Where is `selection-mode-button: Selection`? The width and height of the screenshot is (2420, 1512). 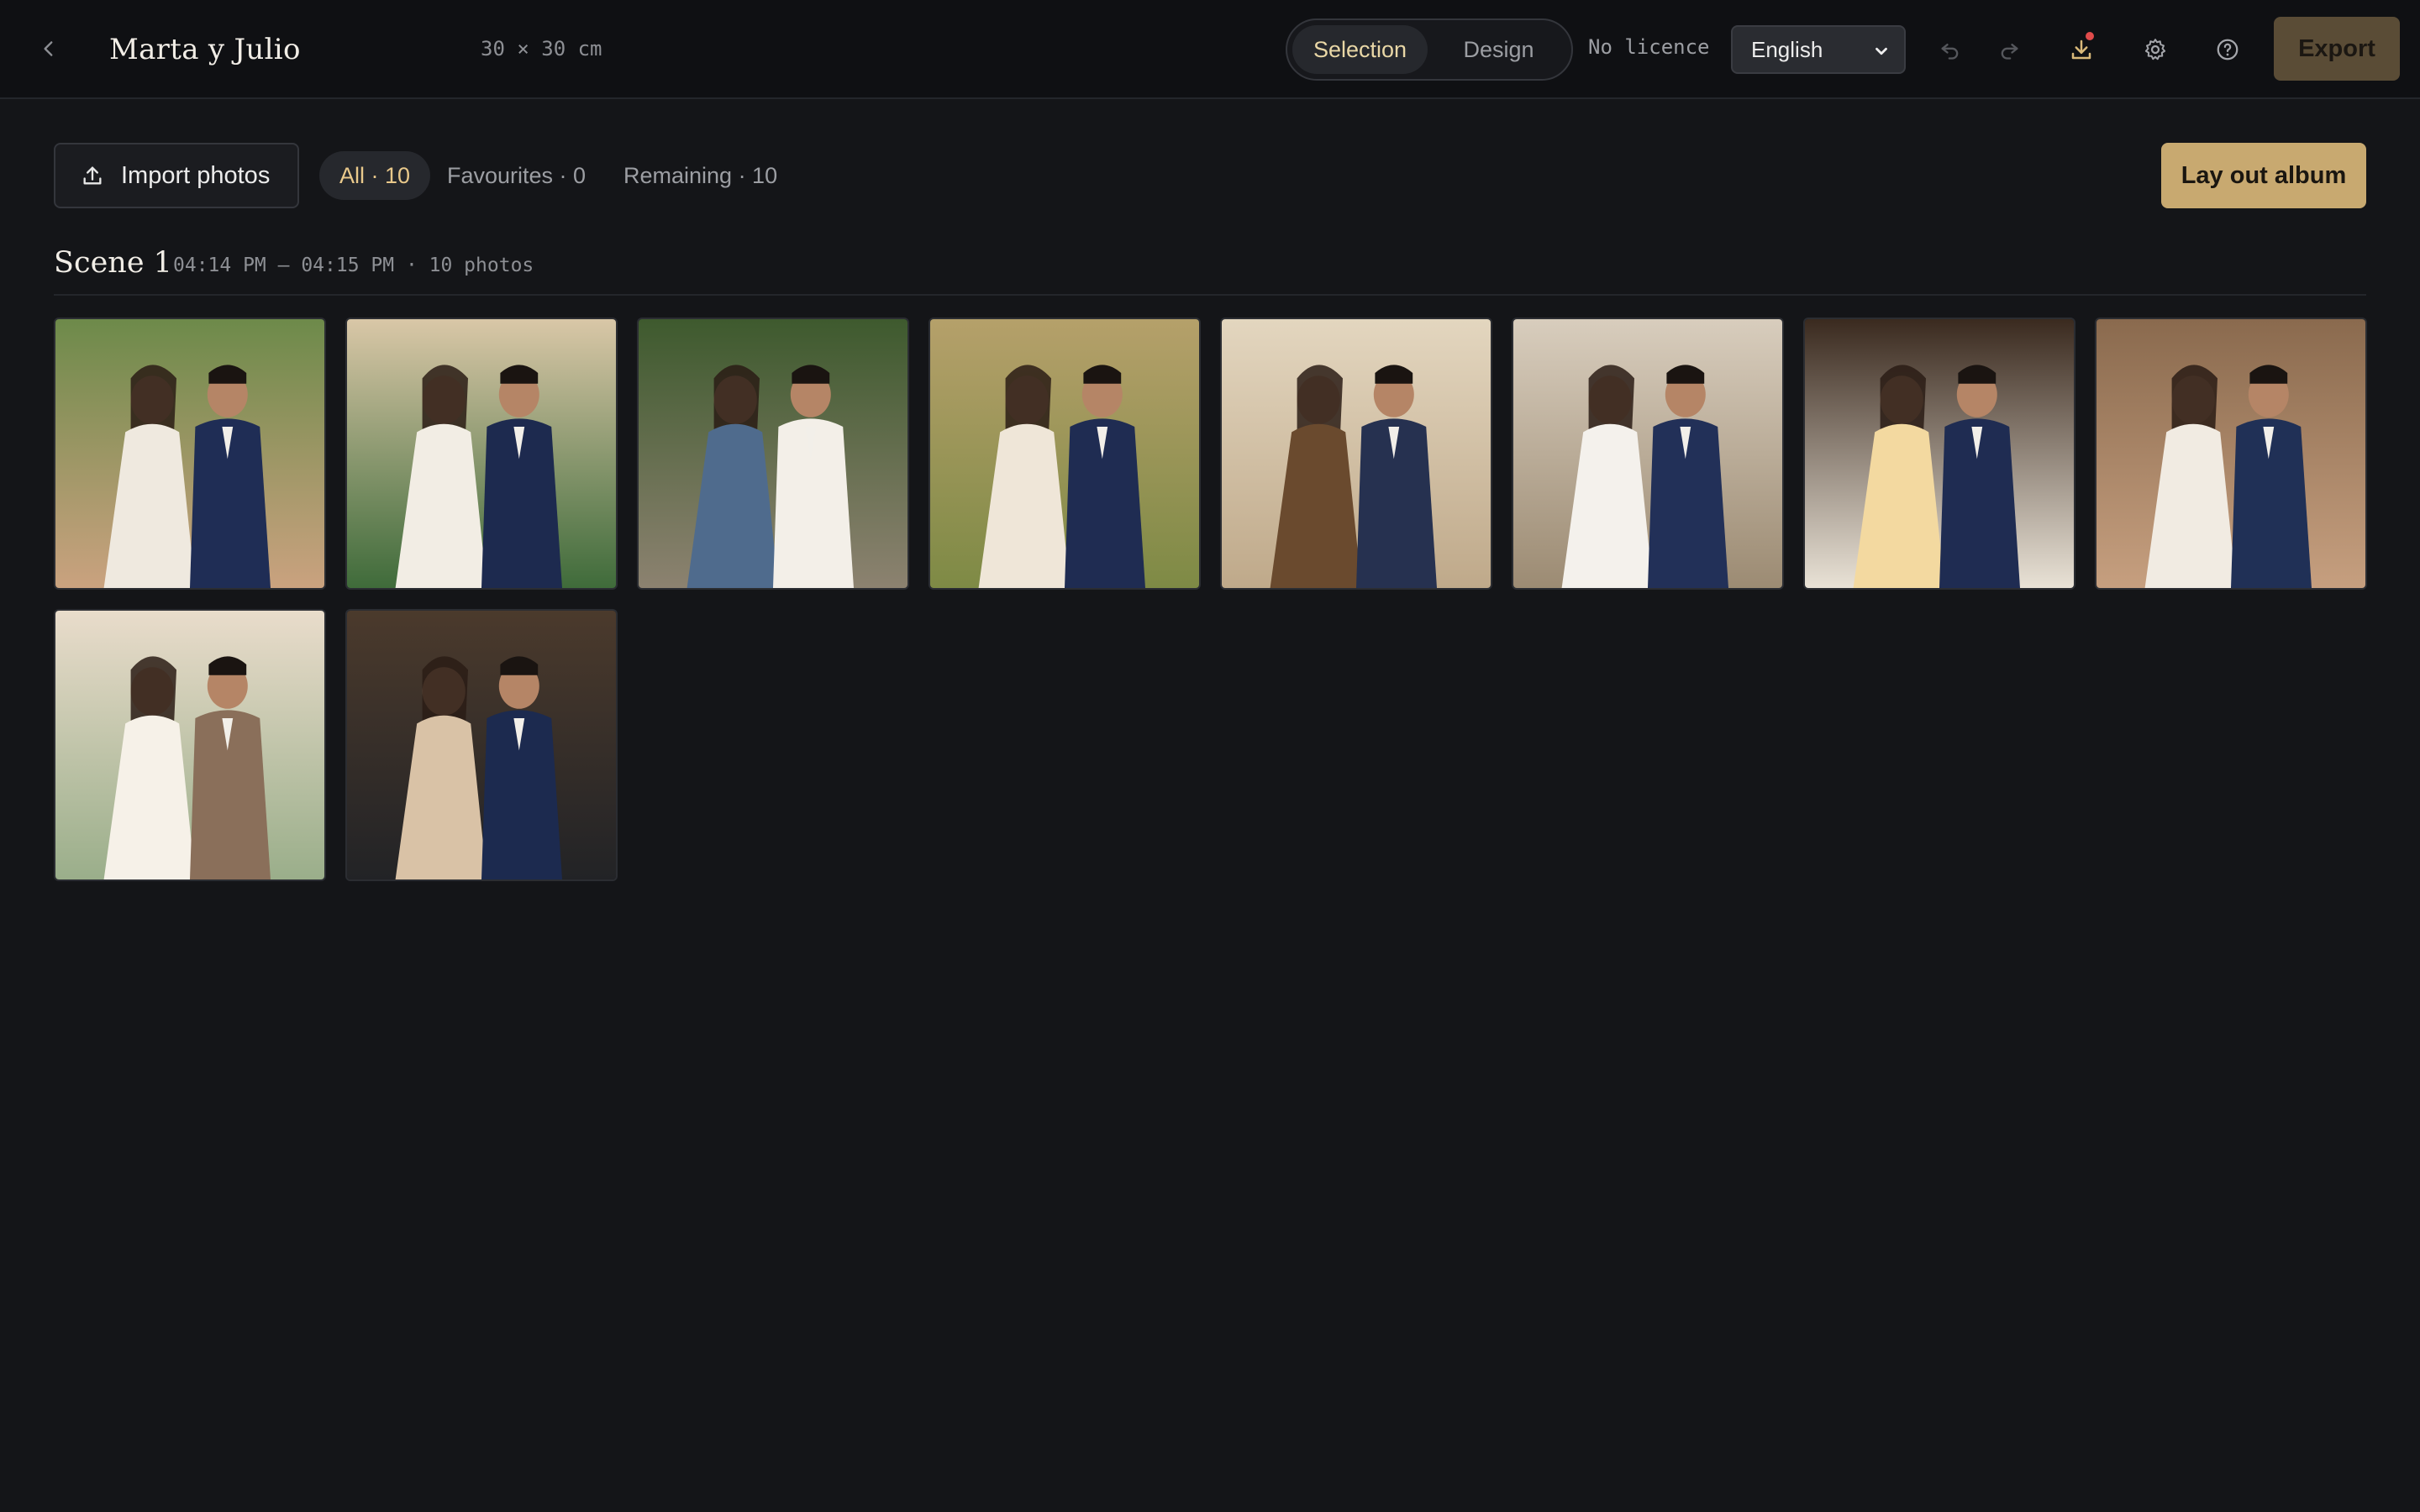 selection-mode-button: Selection is located at coordinates (1360, 49).